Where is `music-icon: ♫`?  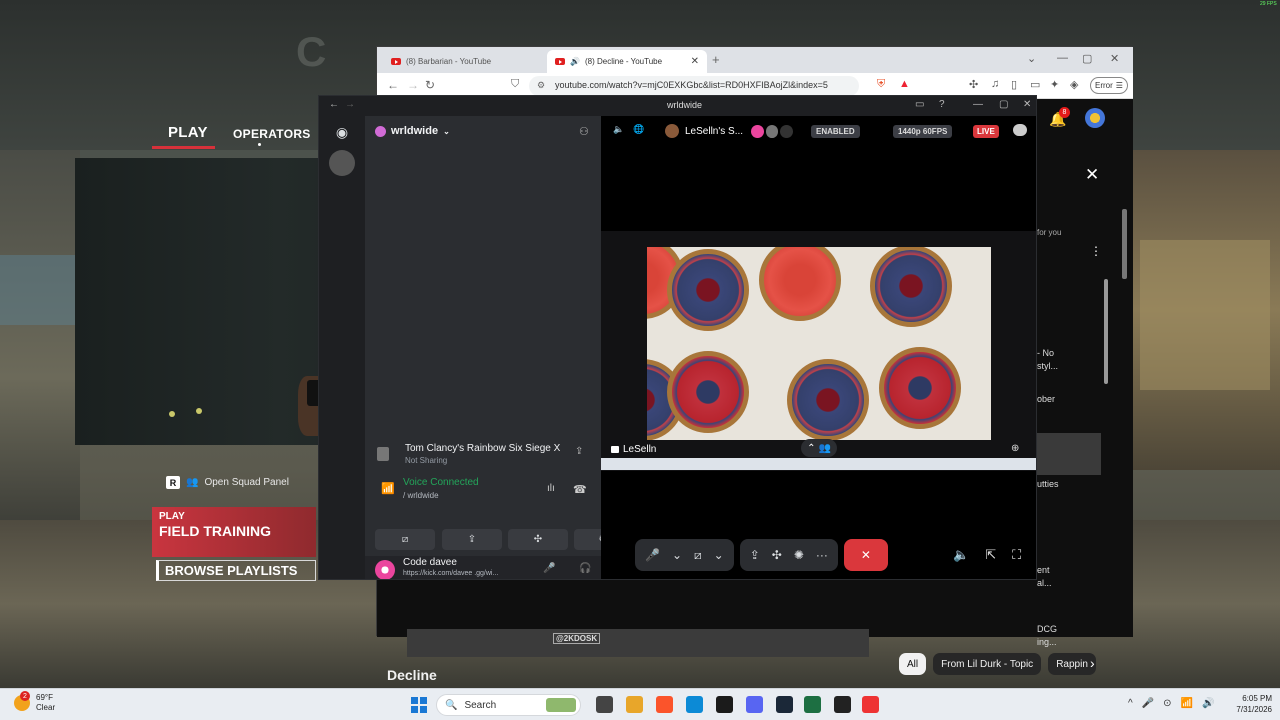
music-icon: ♫ is located at coordinates (995, 84).